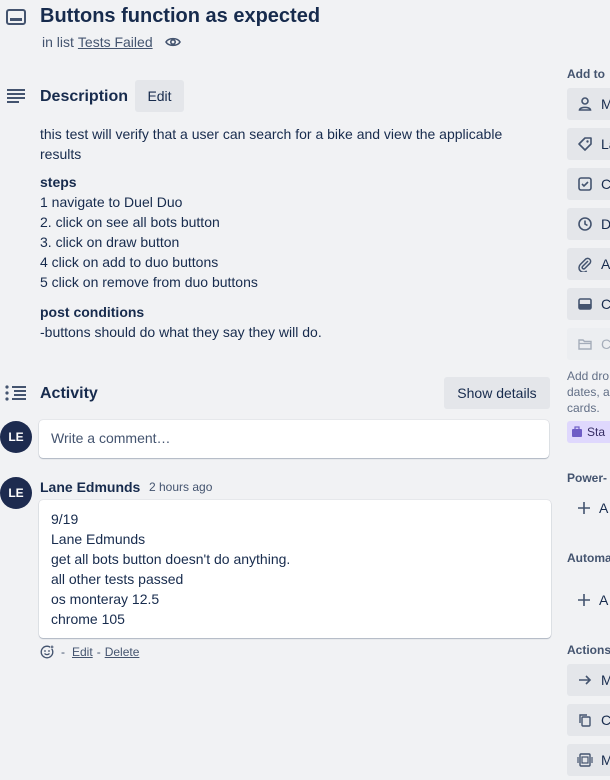 The width and height of the screenshot is (610, 780). Describe the element at coordinates (159, 96) in the screenshot. I see `edit-description-button: Edit` at that location.